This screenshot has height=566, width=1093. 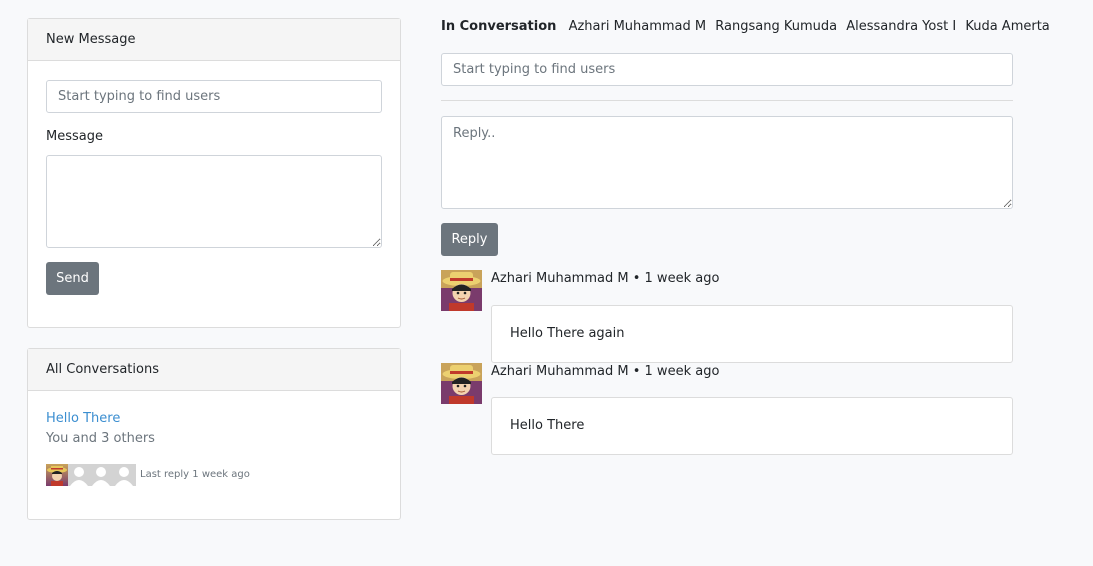 What do you see at coordinates (727, 162) in the screenshot?
I see `reply-textarea` at bounding box center [727, 162].